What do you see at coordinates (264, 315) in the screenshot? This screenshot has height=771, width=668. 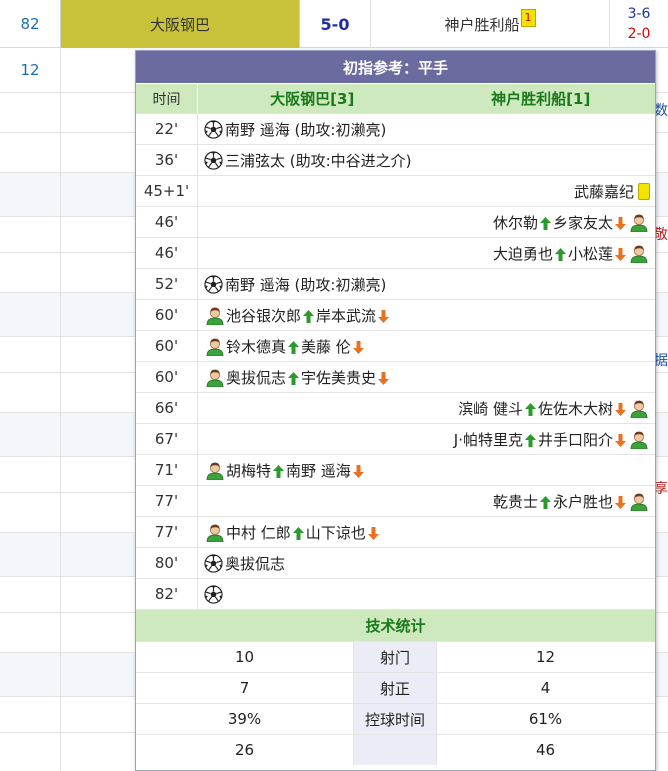 I see `sub-in-player: 池谷银次郎` at bounding box center [264, 315].